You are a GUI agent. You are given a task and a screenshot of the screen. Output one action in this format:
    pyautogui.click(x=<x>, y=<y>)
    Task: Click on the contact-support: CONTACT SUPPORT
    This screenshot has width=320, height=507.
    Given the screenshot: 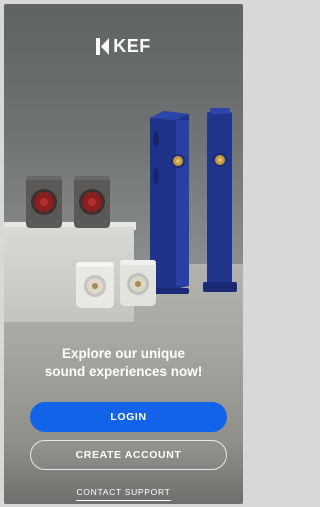 What is the action you would take?
    pyautogui.click(x=123, y=491)
    